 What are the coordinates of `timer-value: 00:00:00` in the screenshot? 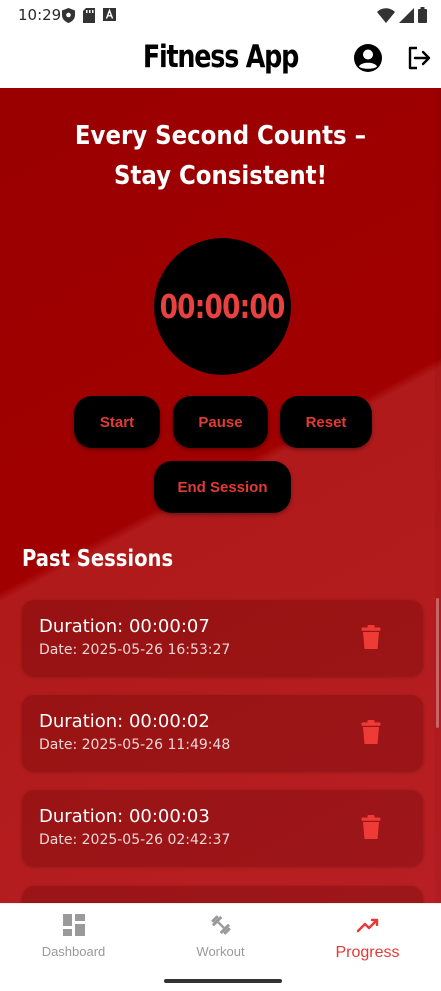 It's located at (223, 306).